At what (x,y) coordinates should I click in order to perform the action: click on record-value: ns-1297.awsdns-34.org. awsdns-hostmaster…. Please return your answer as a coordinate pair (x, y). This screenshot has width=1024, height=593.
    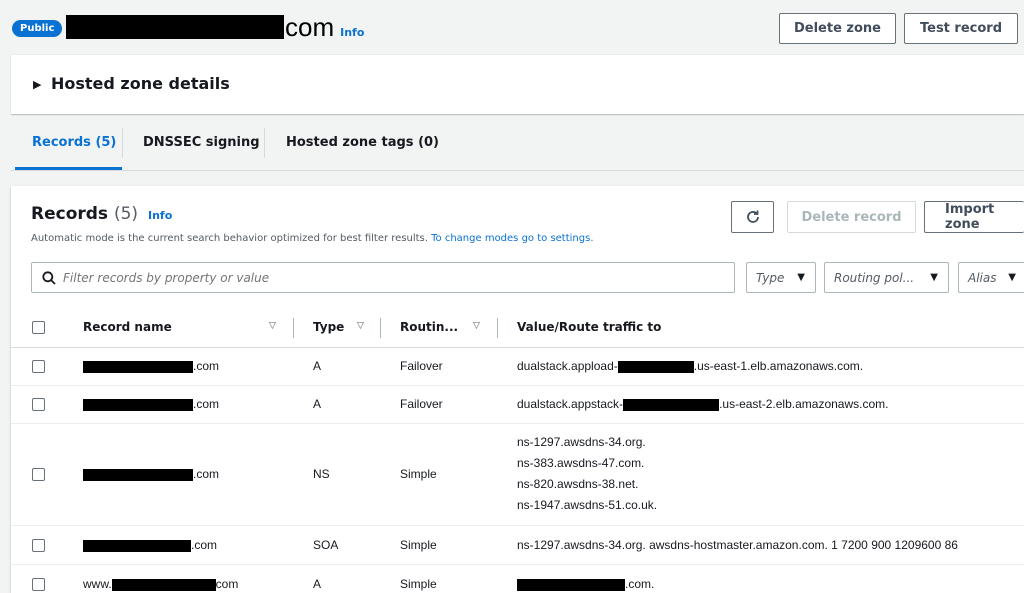
    Looking at the image, I should click on (737, 545).